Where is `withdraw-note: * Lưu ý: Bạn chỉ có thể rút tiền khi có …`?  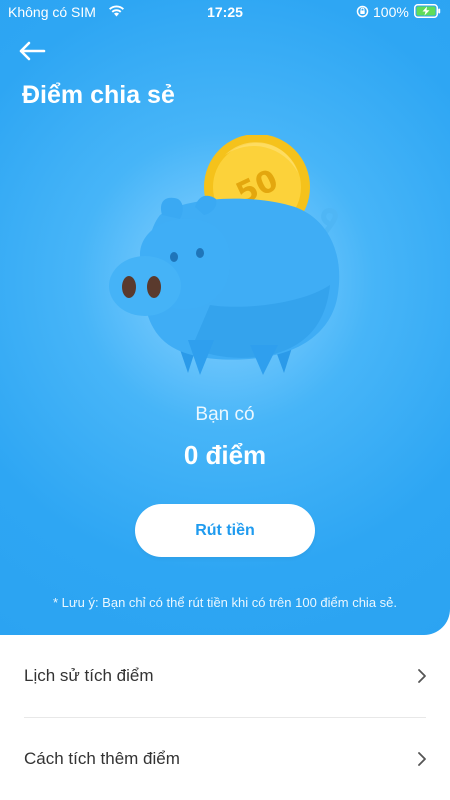
withdraw-note: * Lưu ý: Bạn chỉ có thể rút tiền khi có … is located at coordinates (225, 602).